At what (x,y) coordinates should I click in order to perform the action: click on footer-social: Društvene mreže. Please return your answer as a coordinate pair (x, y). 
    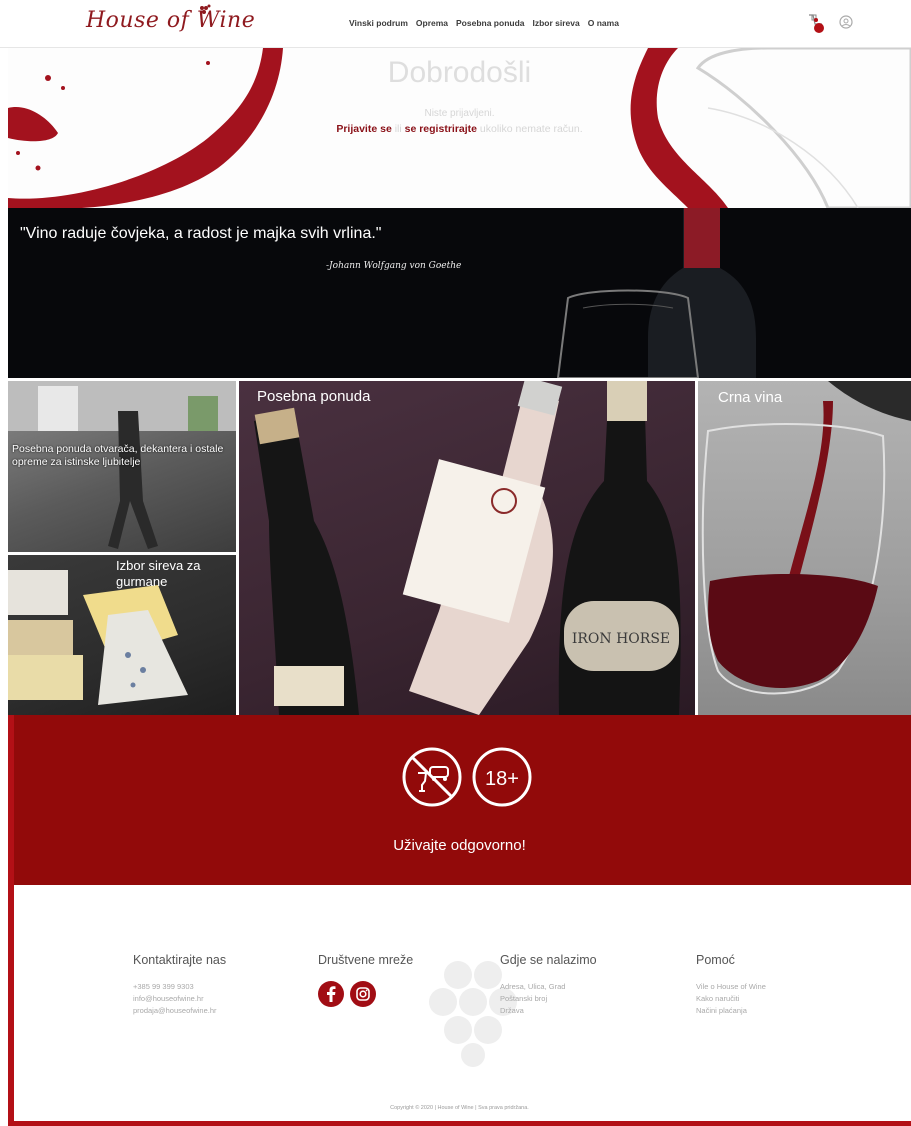
    Looking at the image, I should click on (365, 980).